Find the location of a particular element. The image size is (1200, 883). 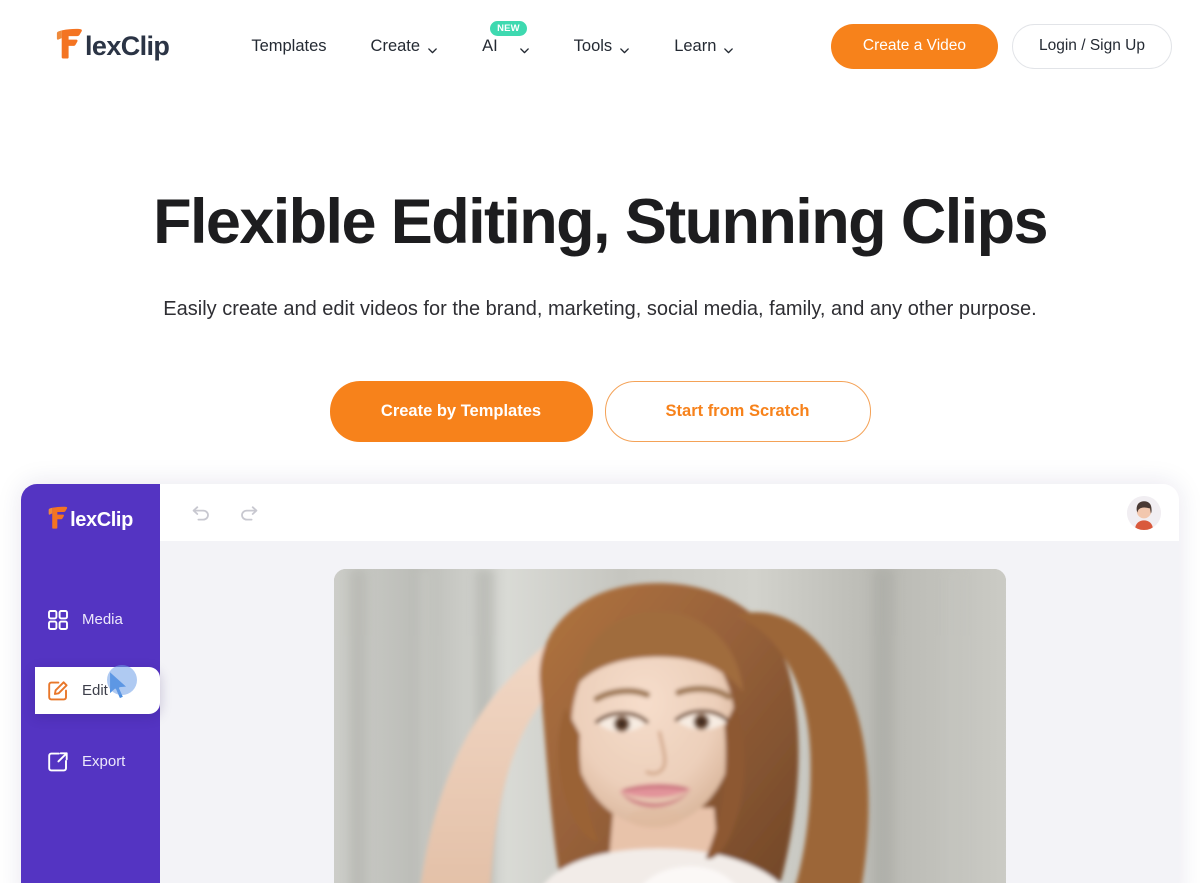

start-from-scratch-button: Start from Scratch is located at coordinates (737, 412).